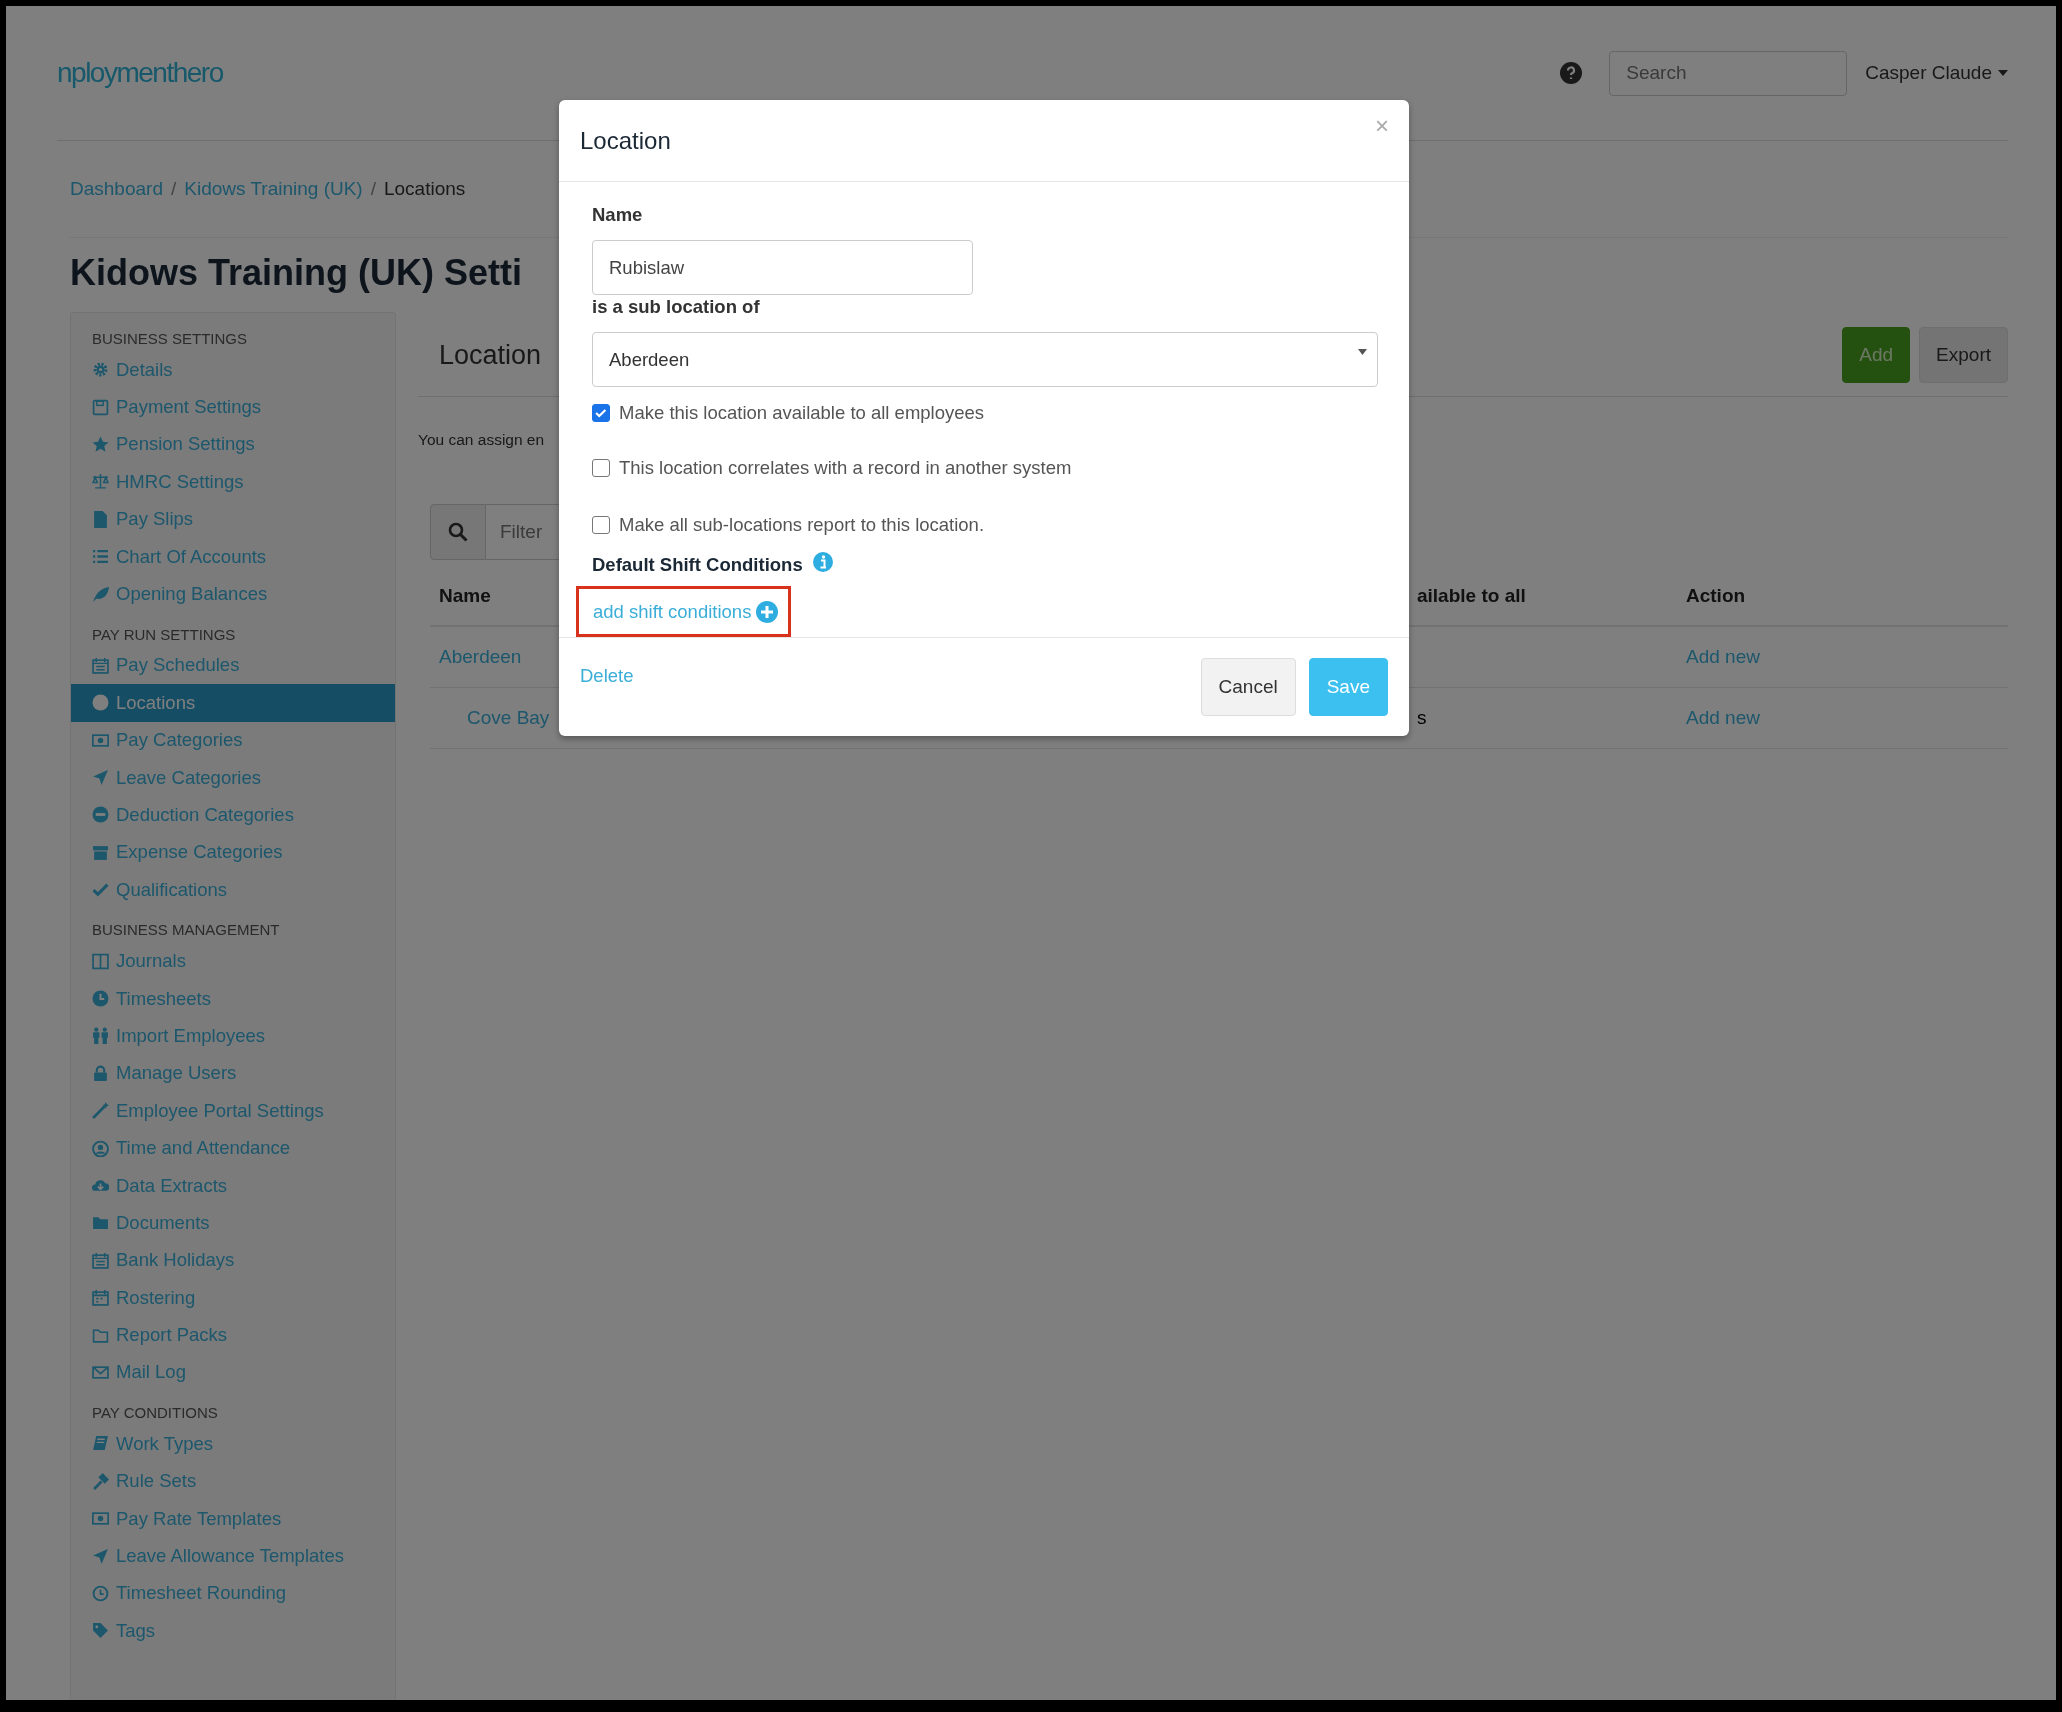  What do you see at coordinates (100, 815) in the screenshot?
I see `minus-circle-icon` at bounding box center [100, 815].